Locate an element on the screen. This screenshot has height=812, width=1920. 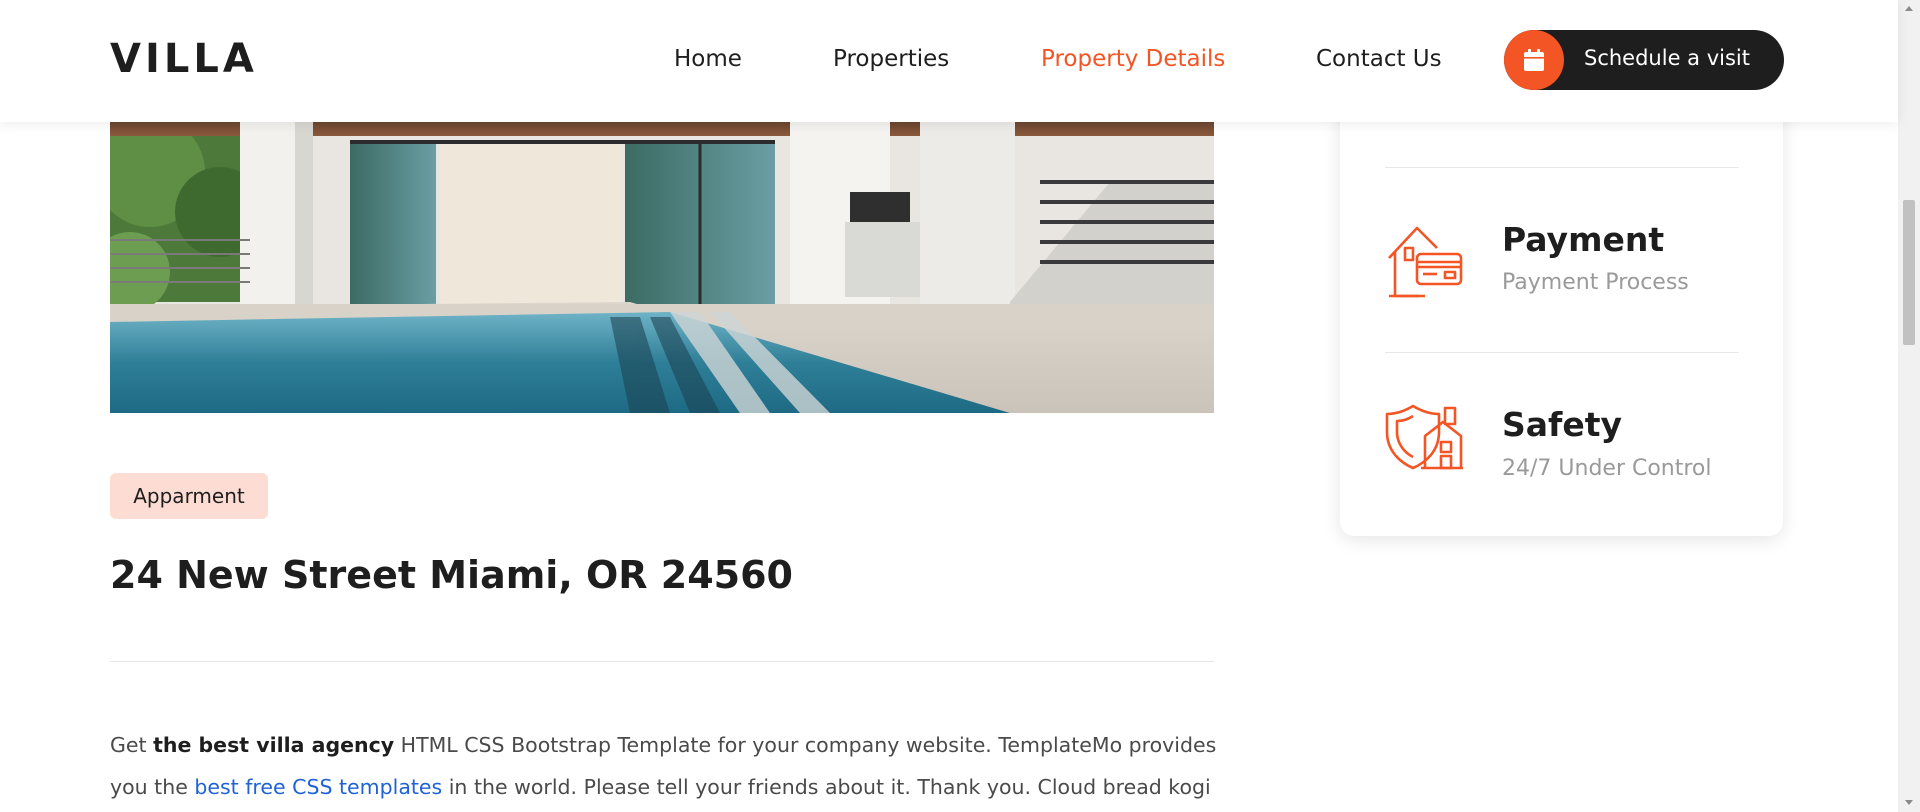
nav-contact-us: Contact Us is located at coordinates (1379, 59).